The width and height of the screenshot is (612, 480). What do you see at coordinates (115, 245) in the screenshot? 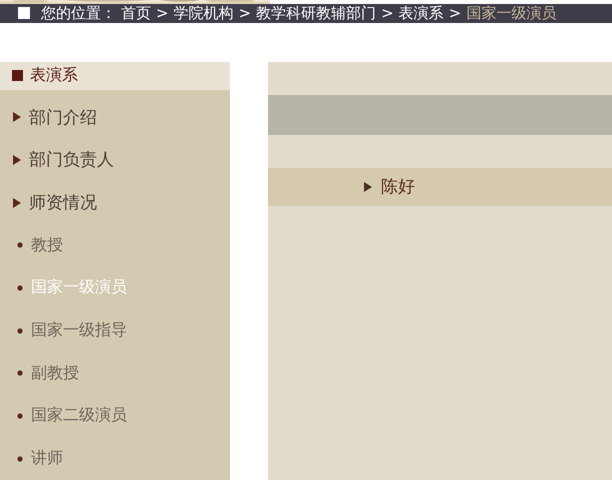
I see `sidebar-item: 教授` at bounding box center [115, 245].